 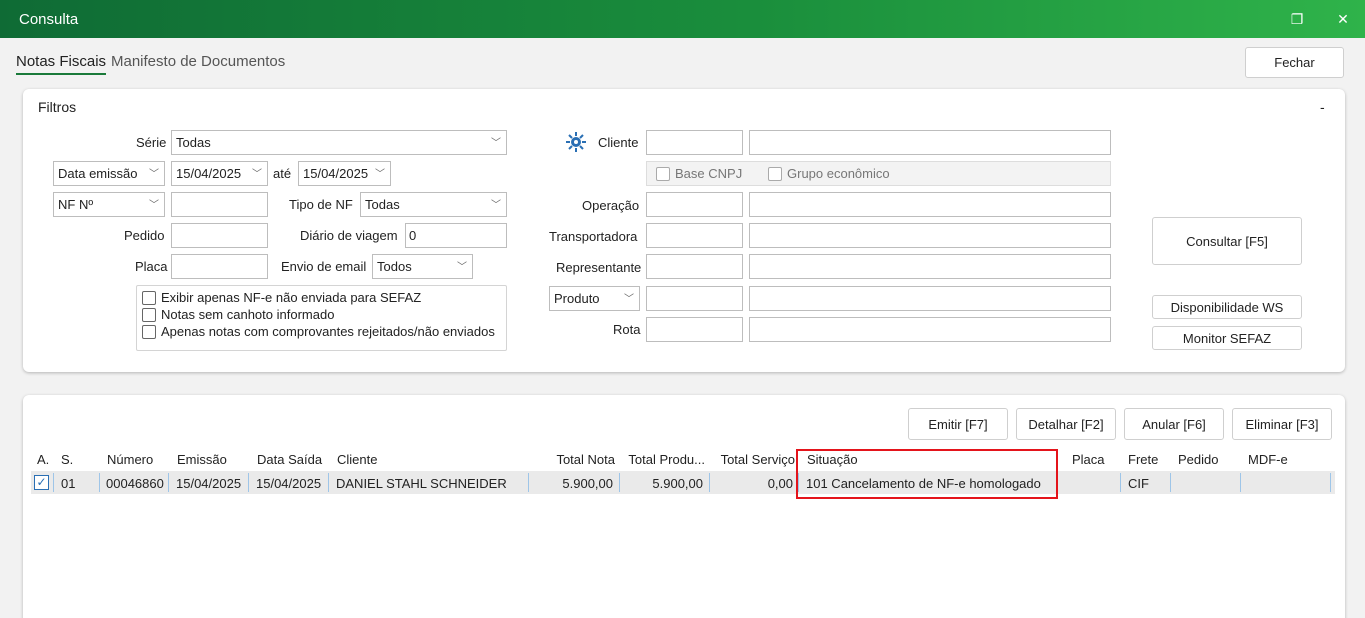 What do you see at coordinates (357, 459) in the screenshot?
I see `col-cliente: Cliente` at bounding box center [357, 459].